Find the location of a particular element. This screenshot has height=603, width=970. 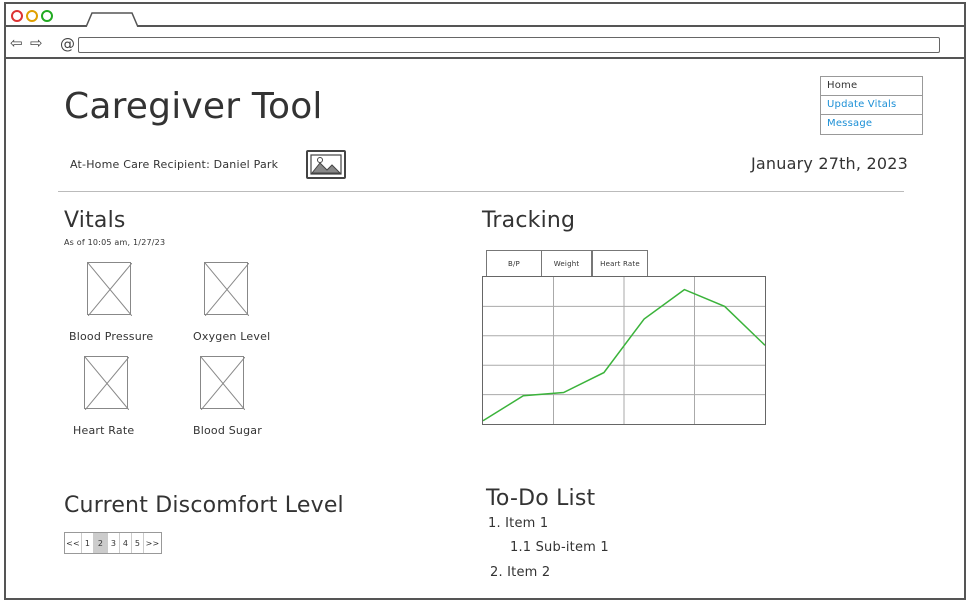

pager-page-3: 3 is located at coordinates (114, 543).